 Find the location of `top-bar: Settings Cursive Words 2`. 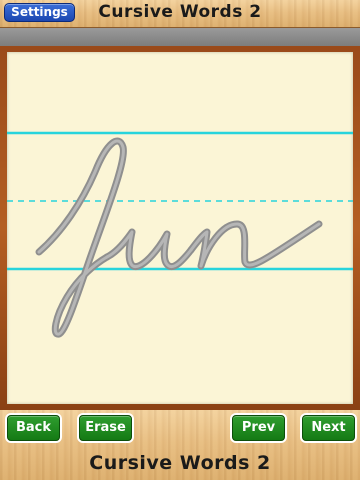

top-bar: Settings Cursive Words 2 is located at coordinates (180, 14).